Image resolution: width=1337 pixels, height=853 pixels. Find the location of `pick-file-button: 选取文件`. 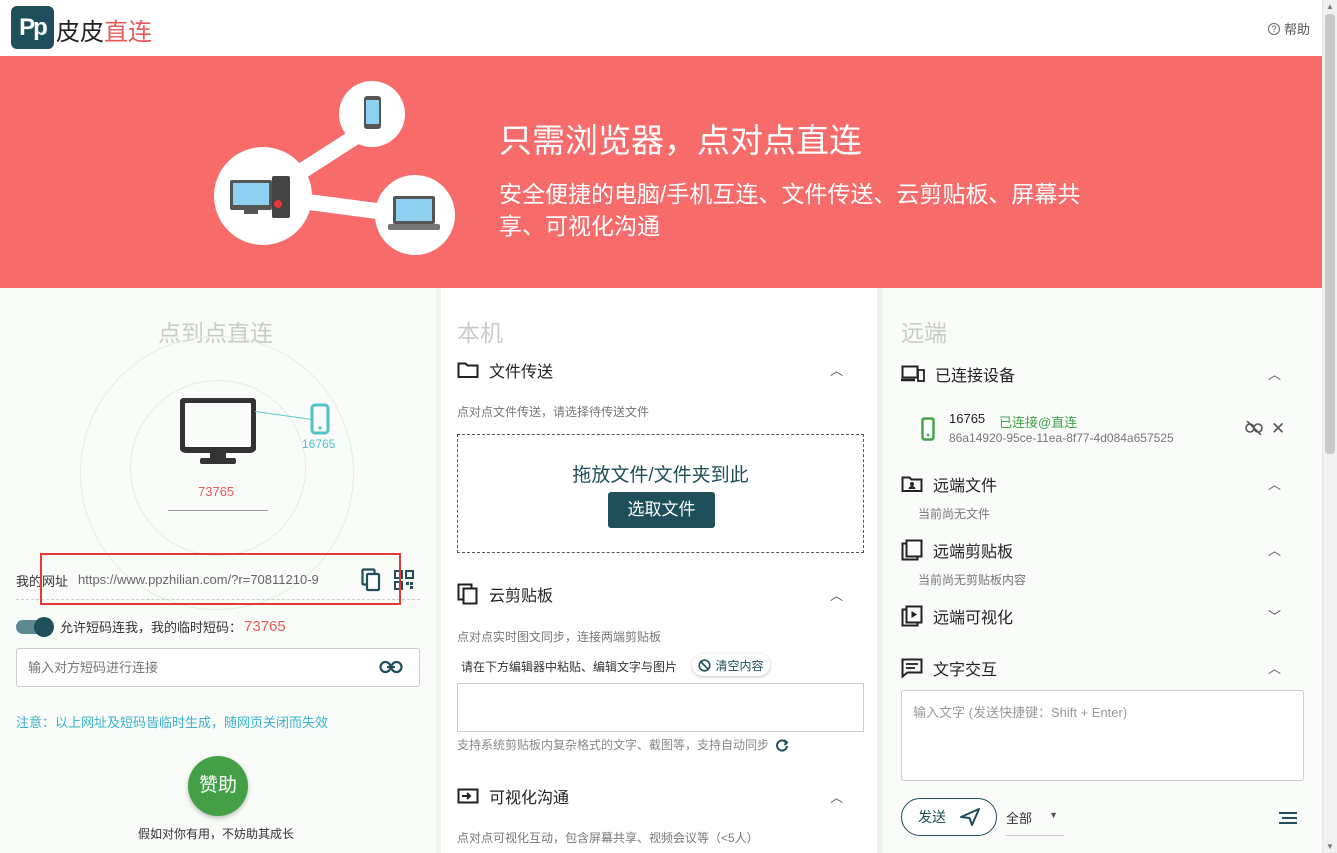

pick-file-button: 选取文件 is located at coordinates (661, 510).